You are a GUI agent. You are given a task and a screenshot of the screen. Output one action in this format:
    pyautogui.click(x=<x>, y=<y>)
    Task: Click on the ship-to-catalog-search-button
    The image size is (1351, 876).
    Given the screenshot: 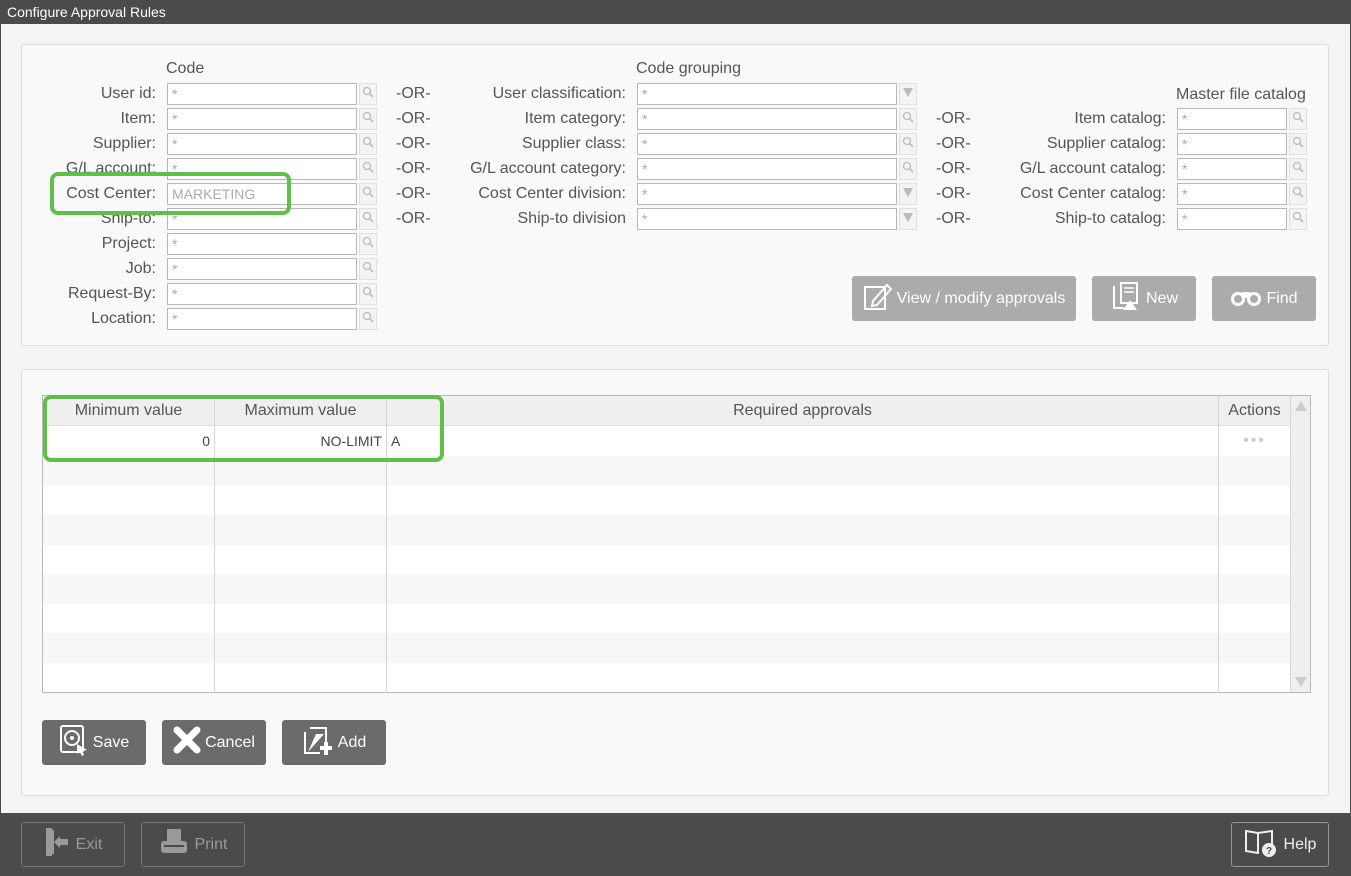 What is the action you would take?
    pyautogui.click(x=1298, y=219)
    